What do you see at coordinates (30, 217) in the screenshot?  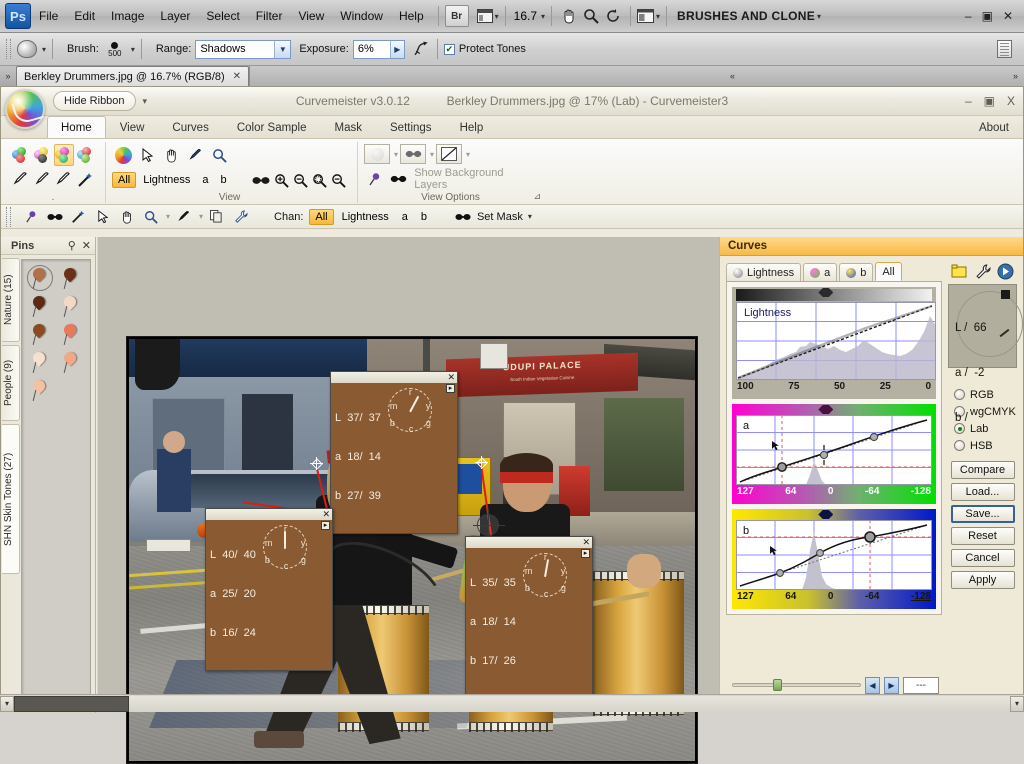 I see `pin-tool-button` at bounding box center [30, 217].